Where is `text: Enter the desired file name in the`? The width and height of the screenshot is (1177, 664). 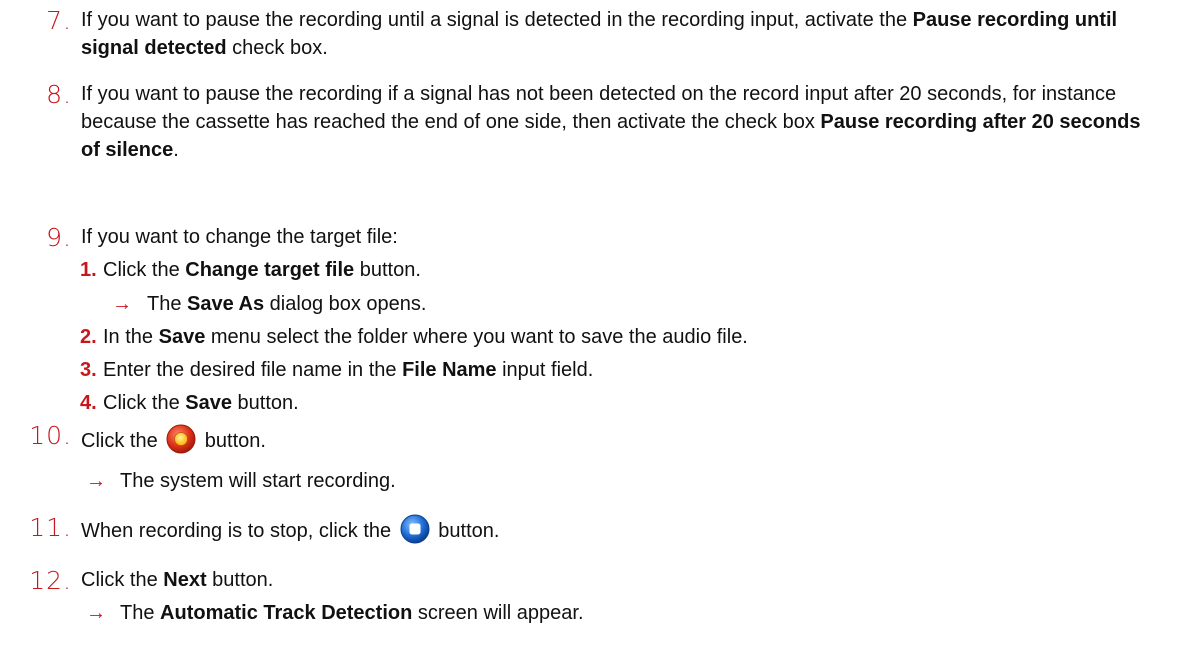 text: Enter the desired file name in the is located at coordinates (253, 370).